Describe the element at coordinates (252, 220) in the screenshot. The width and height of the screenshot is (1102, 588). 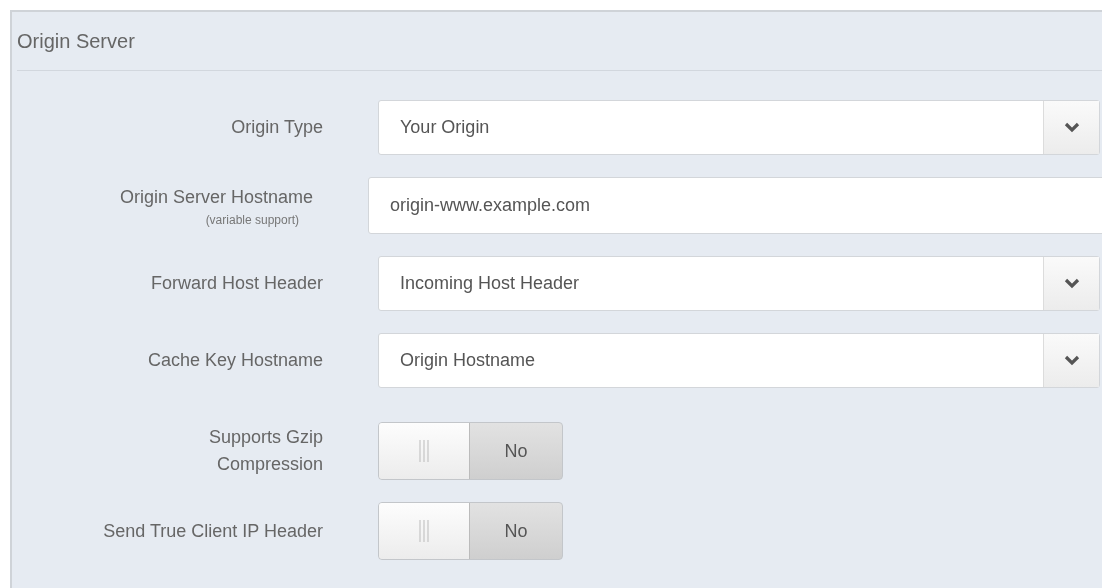
I see `field-hint: (variable support)` at that location.